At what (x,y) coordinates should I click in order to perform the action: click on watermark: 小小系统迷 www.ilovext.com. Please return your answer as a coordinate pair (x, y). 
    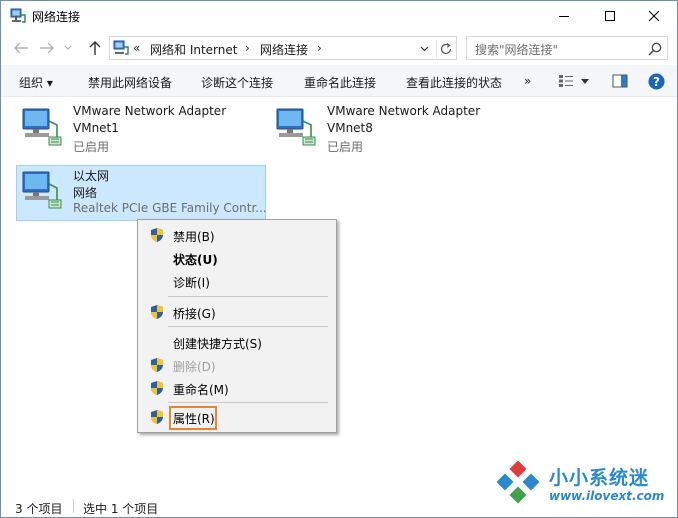
    Looking at the image, I should click on (577, 484).